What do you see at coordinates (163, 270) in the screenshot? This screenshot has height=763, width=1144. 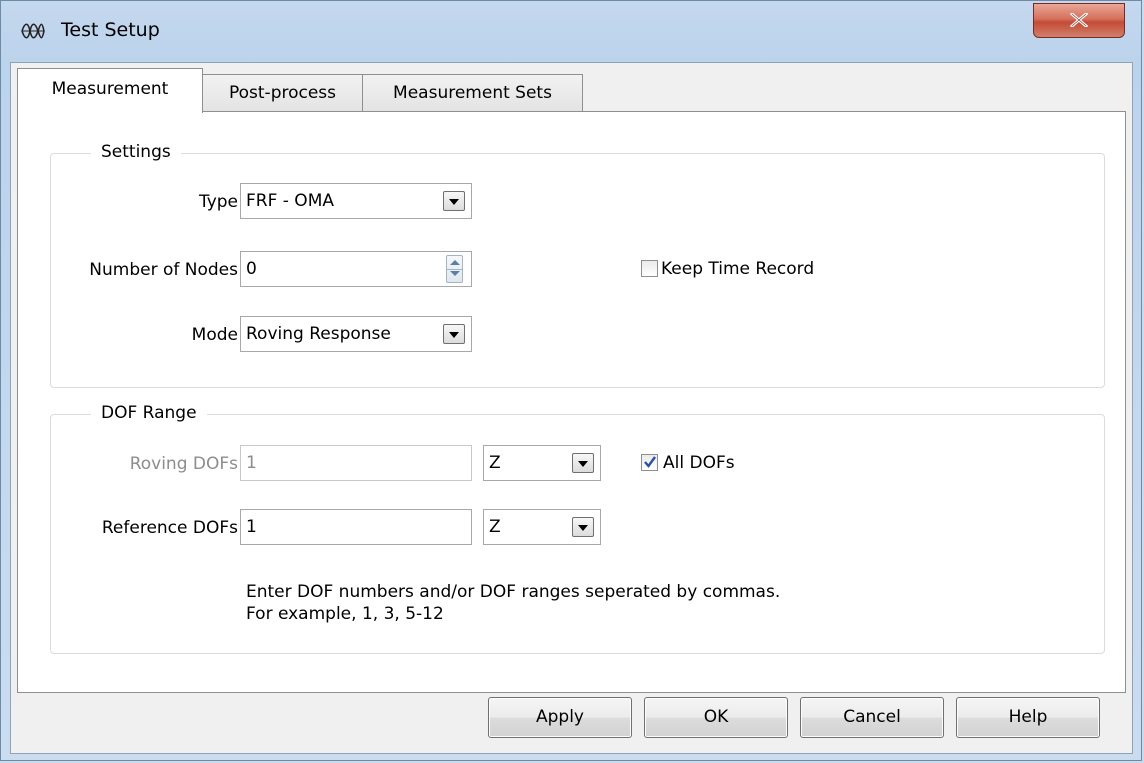 I see `number-of-nodes-label: Number of Nodes` at bounding box center [163, 270].